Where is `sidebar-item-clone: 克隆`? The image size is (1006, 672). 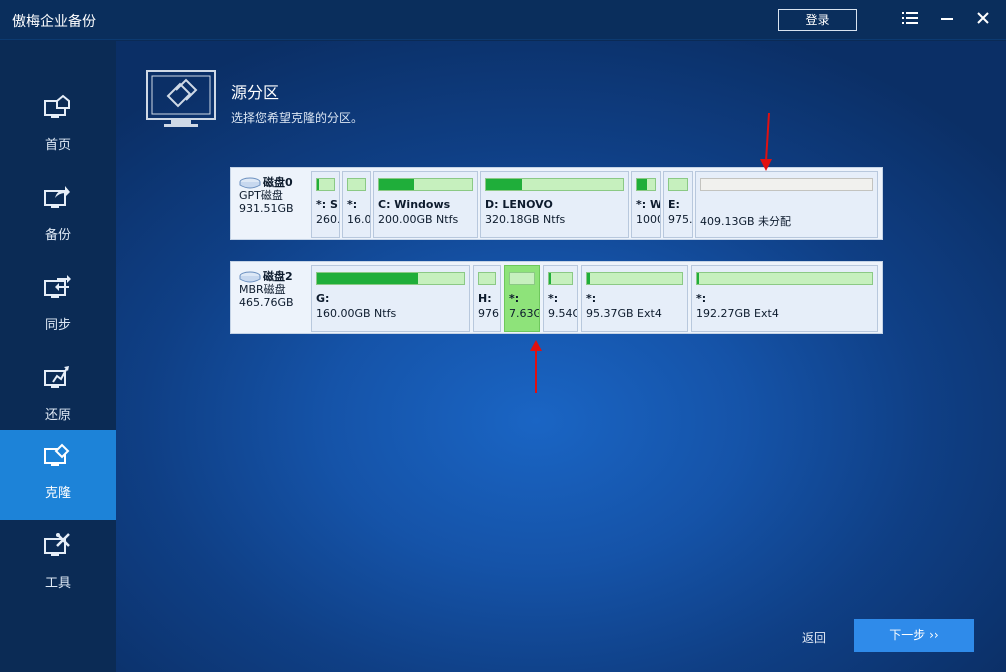
sidebar-item-clone: 克隆 is located at coordinates (58, 475).